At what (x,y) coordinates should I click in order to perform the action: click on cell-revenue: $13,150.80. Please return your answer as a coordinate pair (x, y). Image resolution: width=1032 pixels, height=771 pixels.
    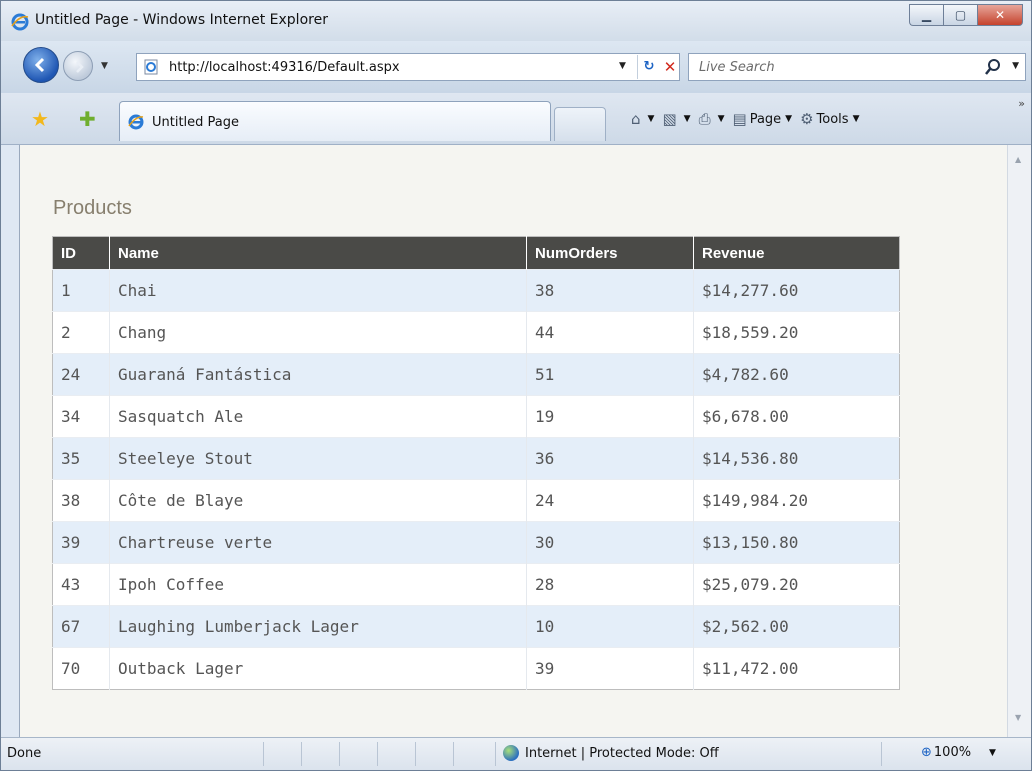
    Looking at the image, I should click on (796, 542).